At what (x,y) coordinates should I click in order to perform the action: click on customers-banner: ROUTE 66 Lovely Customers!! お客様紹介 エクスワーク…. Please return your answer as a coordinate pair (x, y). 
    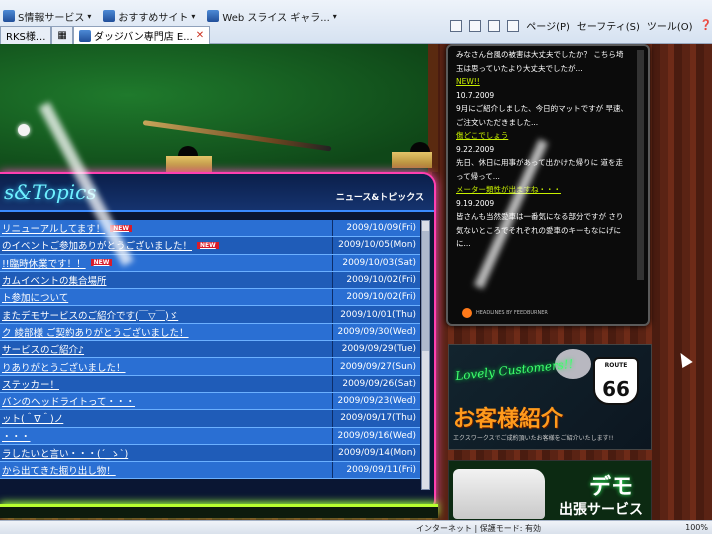
    Looking at the image, I should click on (550, 397).